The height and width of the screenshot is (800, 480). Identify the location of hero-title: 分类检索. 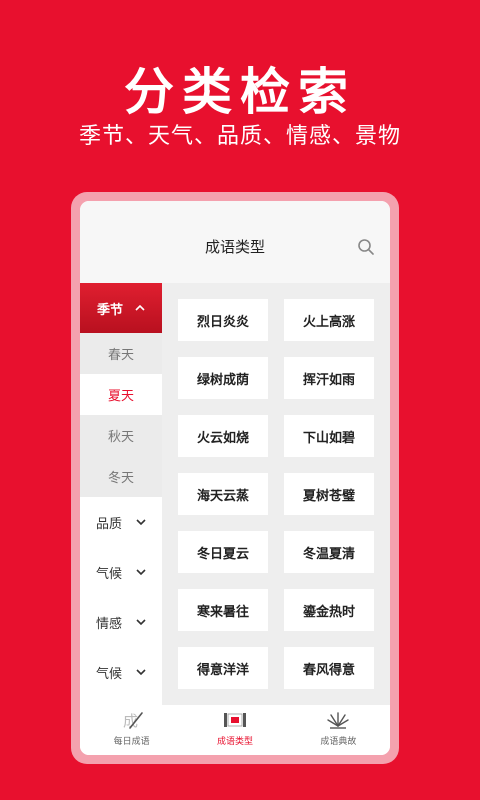
(240, 92).